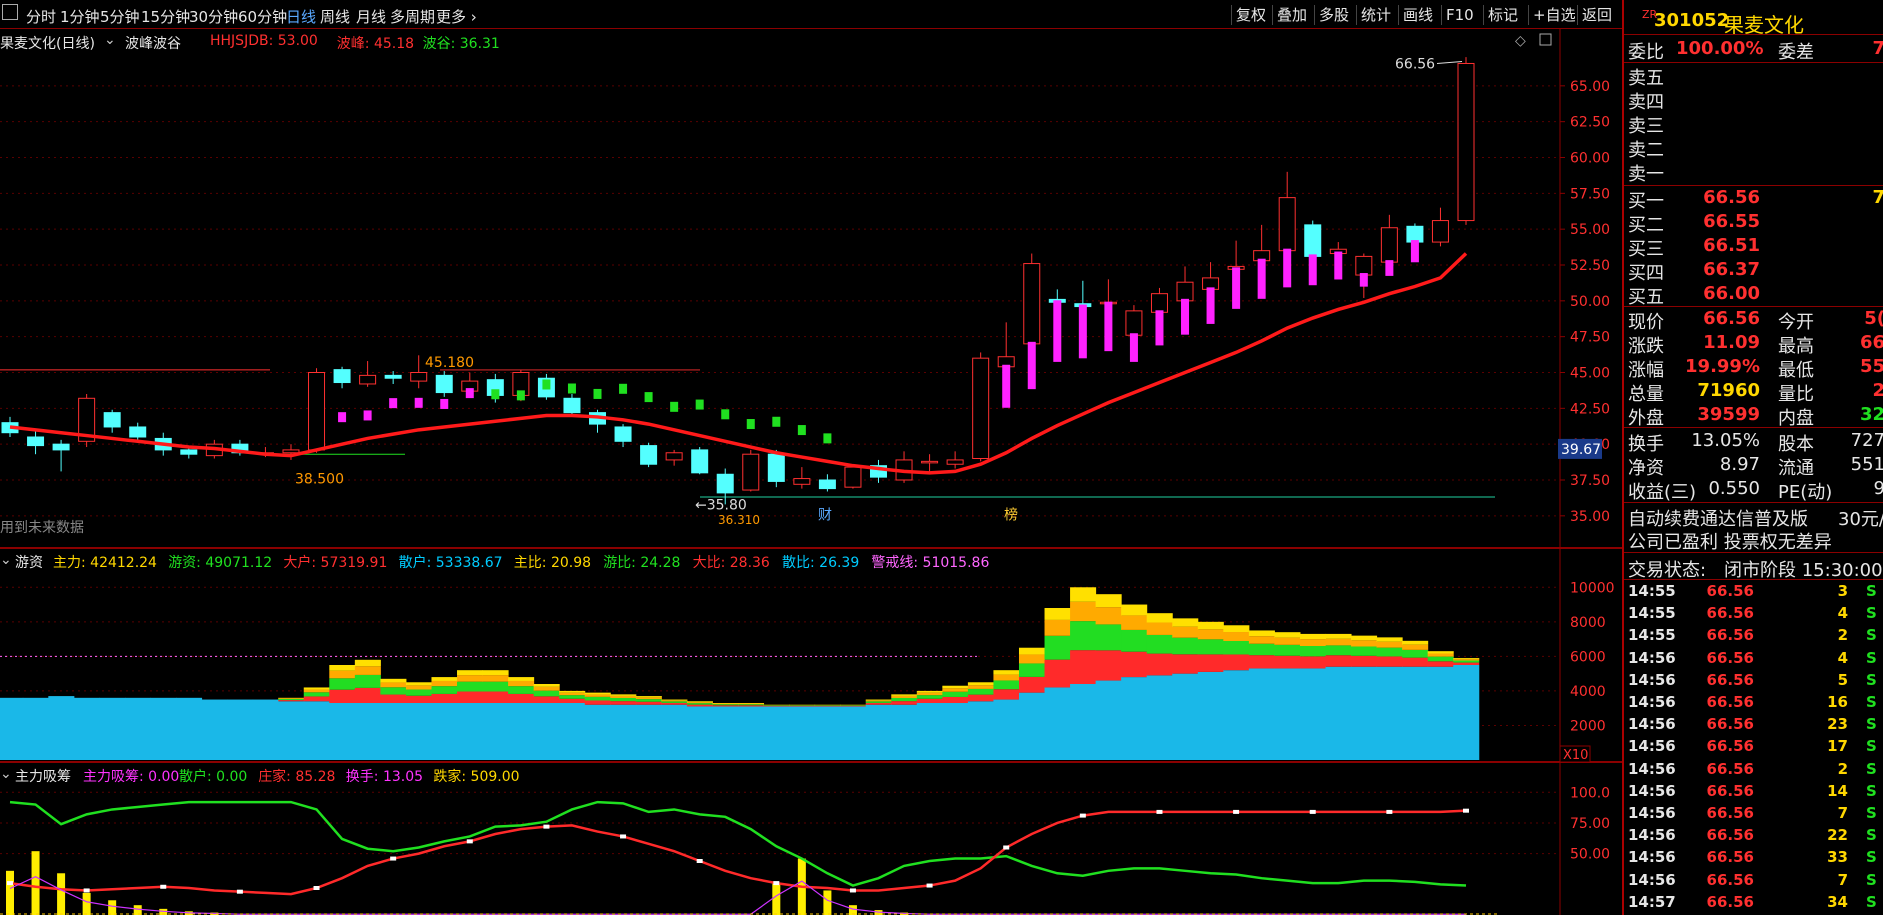 The height and width of the screenshot is (915, 1883). Describe the element at coordinates (699, 861) in the screenshot. I see `dealer-marker` at that location.